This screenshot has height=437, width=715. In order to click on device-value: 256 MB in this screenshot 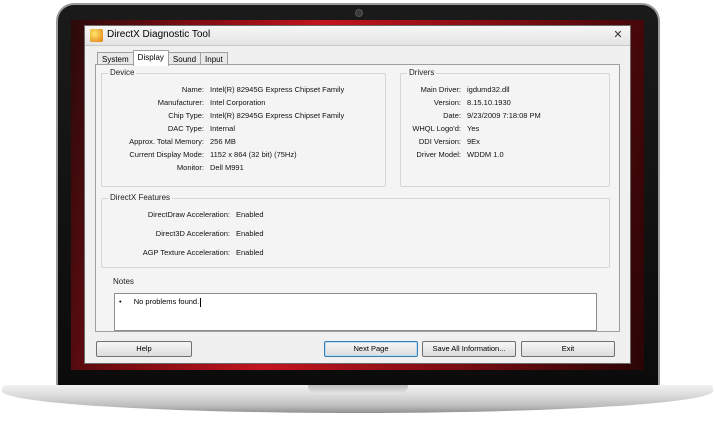, I will do `click(223, 141)`.